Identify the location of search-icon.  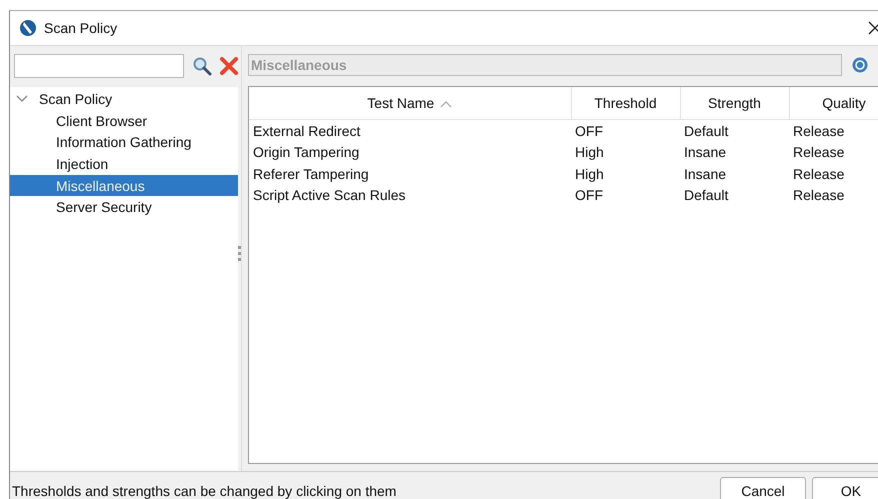
(202, 66).